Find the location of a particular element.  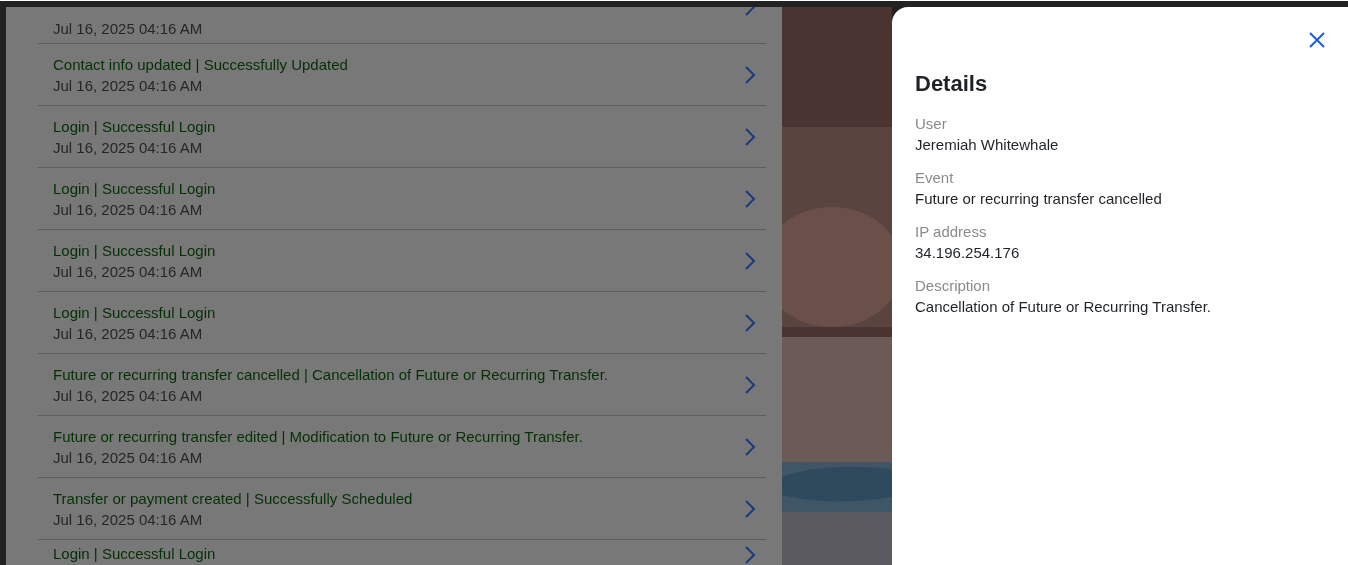

field-value: Future or recurring transfer cancelled is located at coordinates (1039, 198).